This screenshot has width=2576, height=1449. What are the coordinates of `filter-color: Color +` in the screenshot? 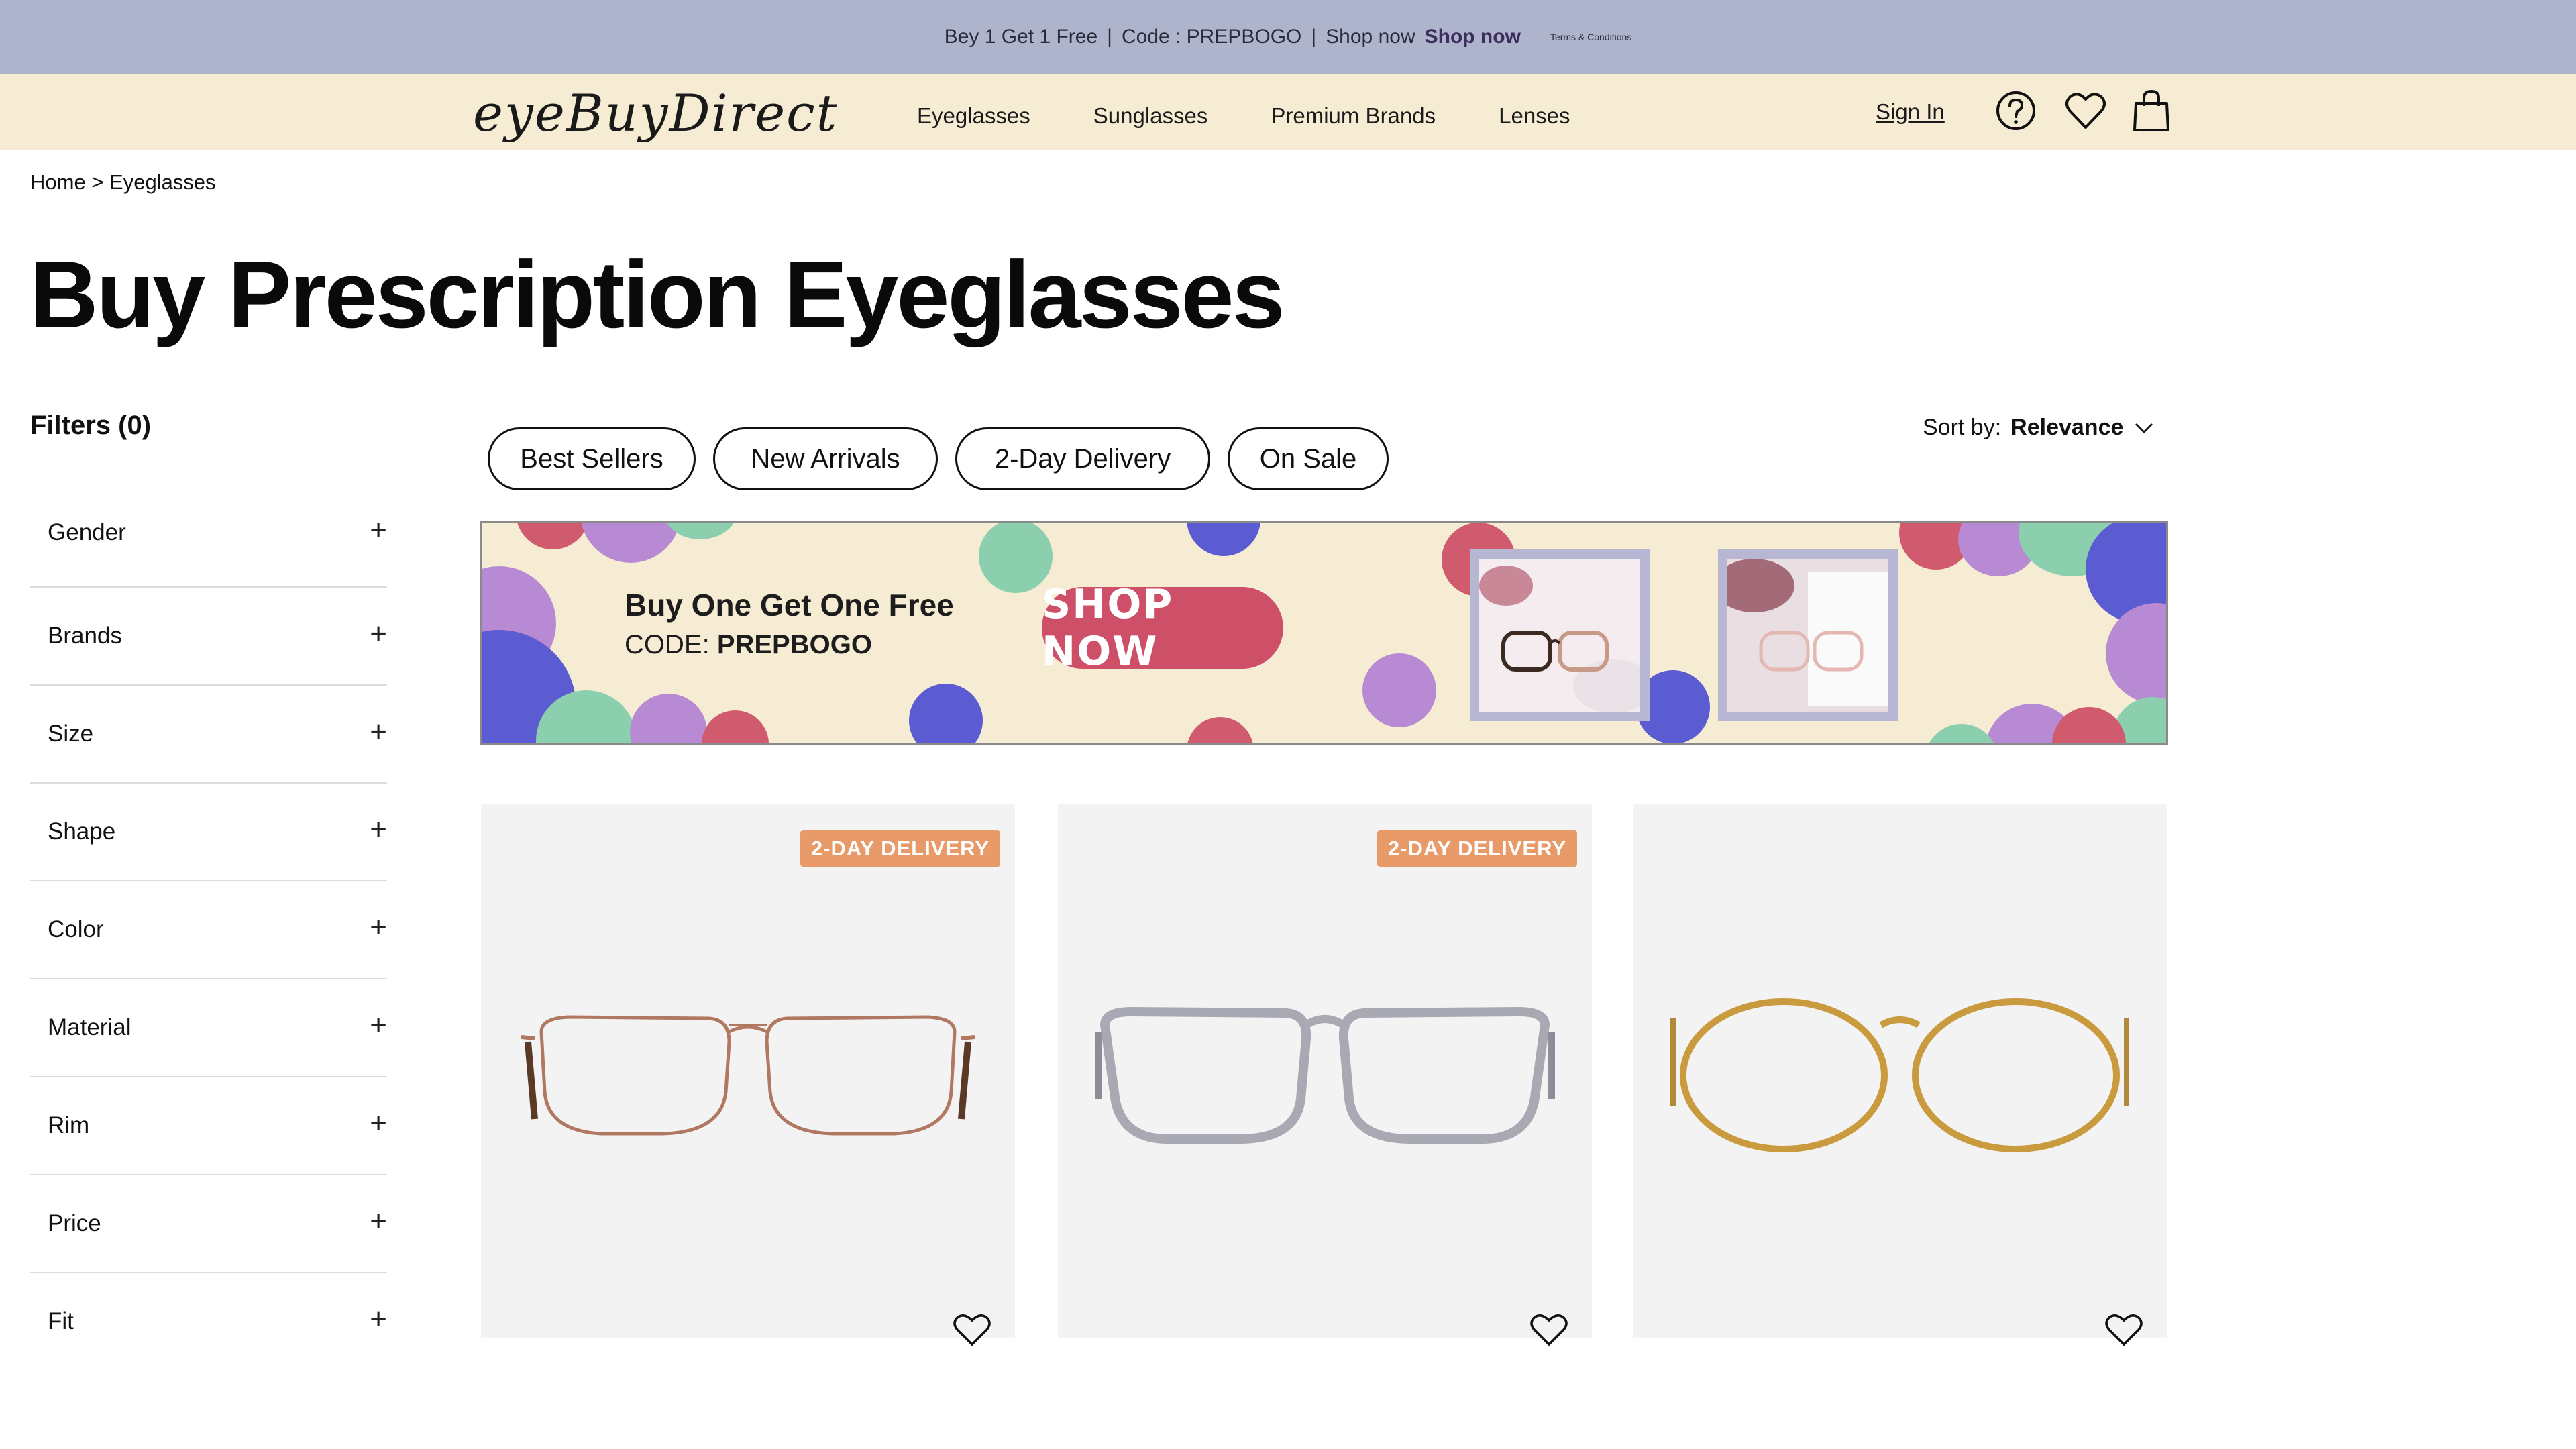 It's located at (208, 930).